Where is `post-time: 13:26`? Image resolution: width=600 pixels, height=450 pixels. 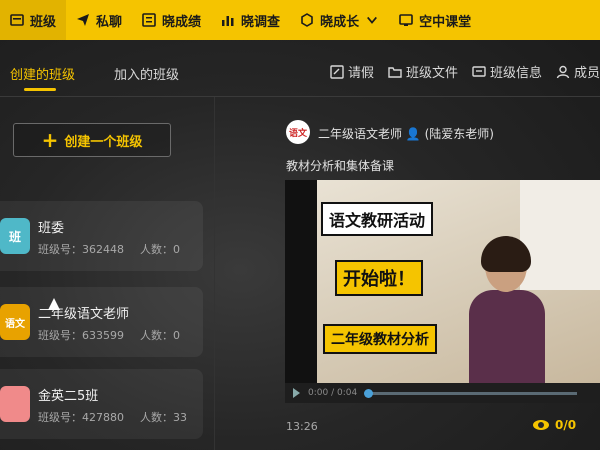
post-time: 13:26 is located at coordinates (302, 426).